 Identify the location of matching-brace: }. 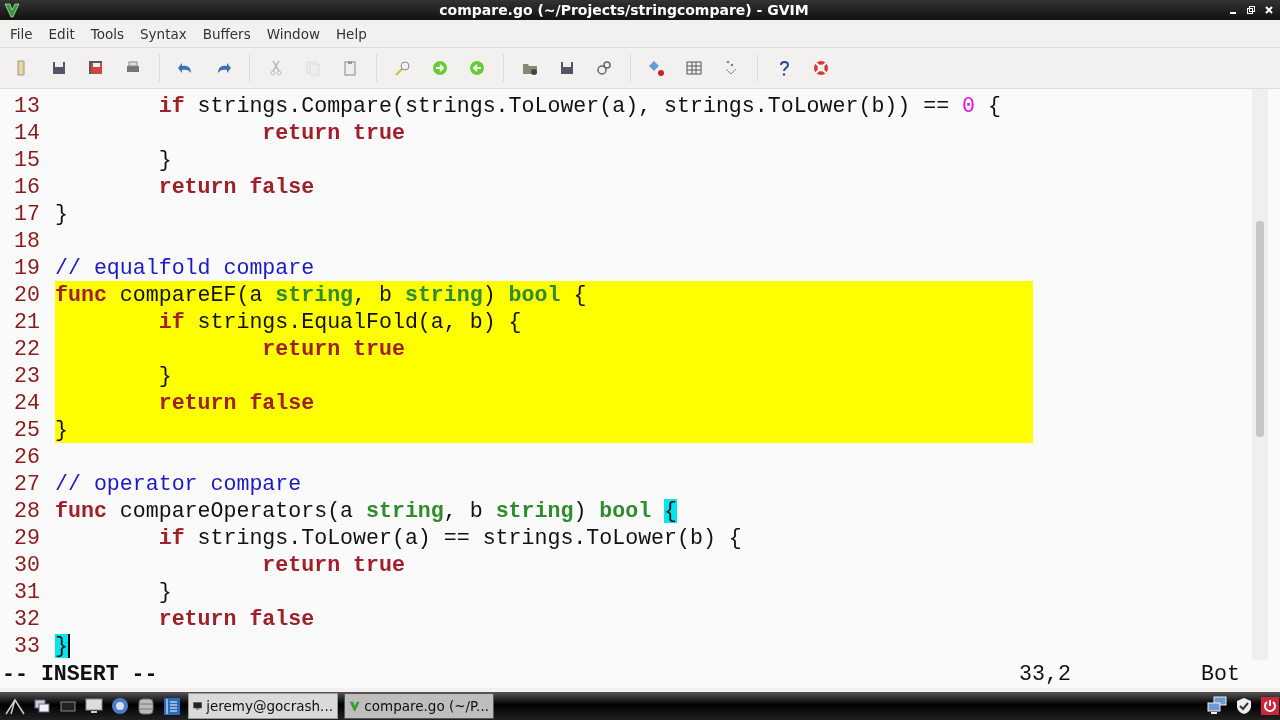
(61, 645).